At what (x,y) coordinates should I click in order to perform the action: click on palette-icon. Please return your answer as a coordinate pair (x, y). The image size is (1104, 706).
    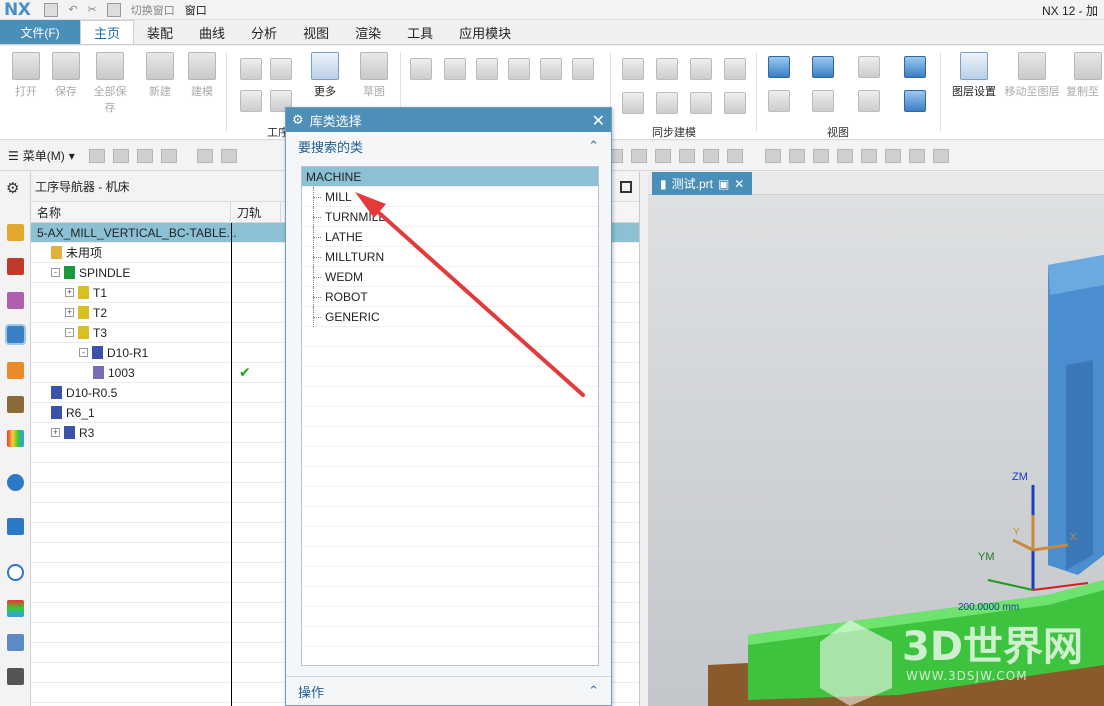
    Looking at the image, I should click on (15, 608).